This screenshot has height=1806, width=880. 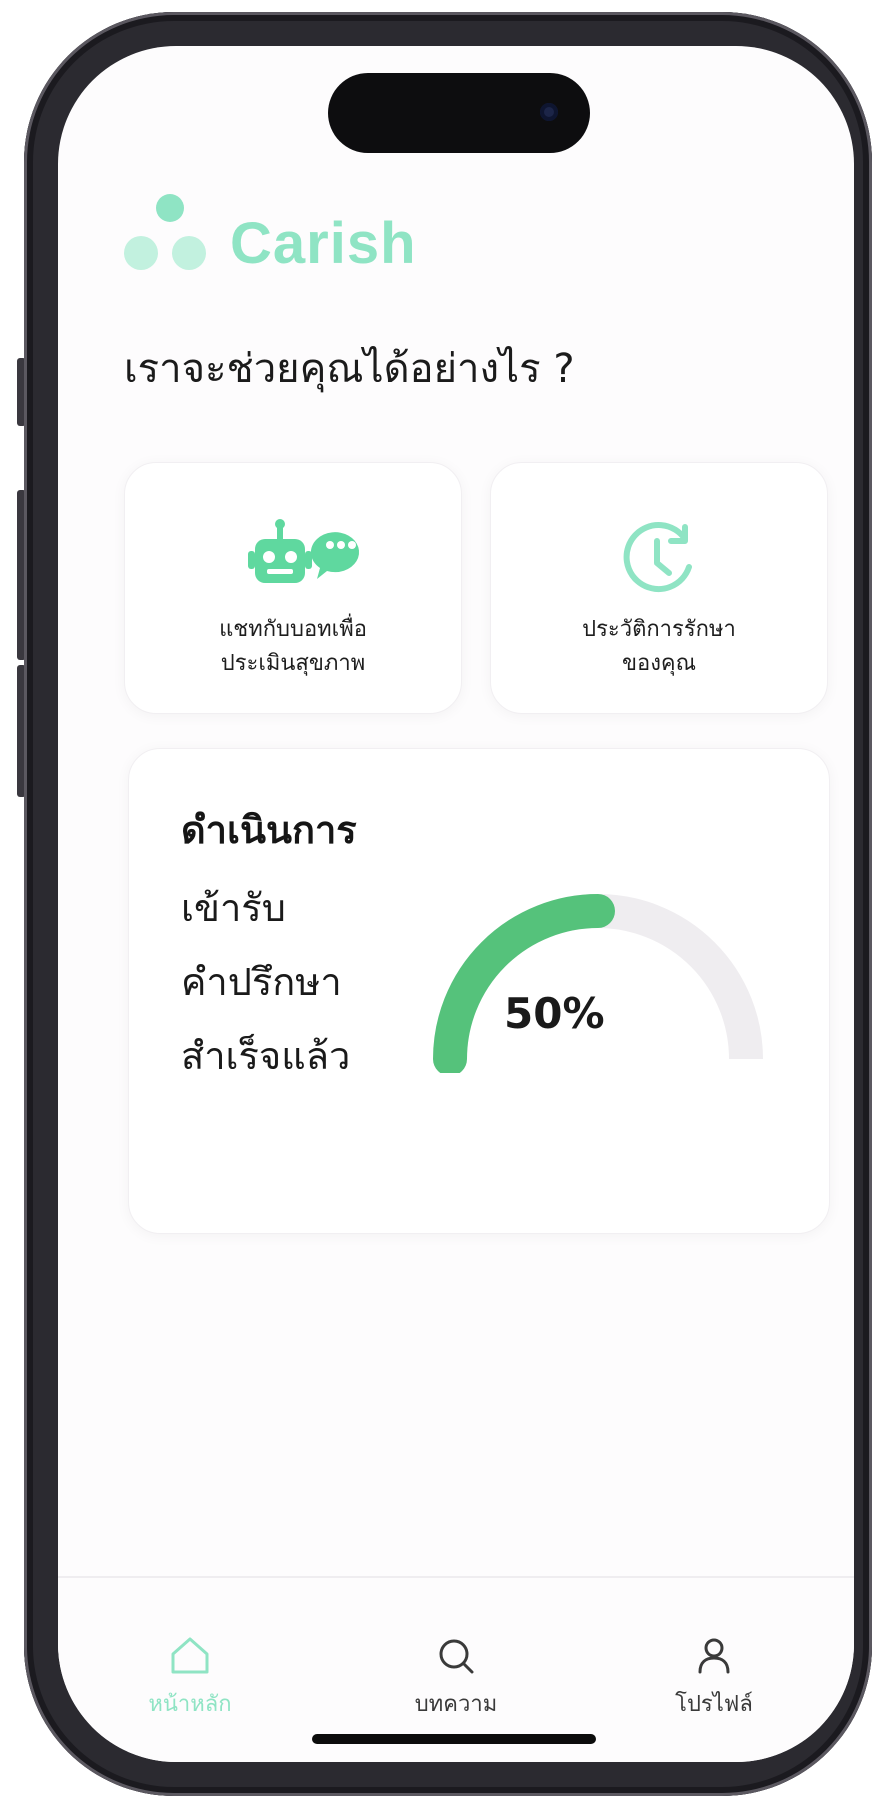 I want to click on progress-gauge, so click(x=598, y=983).